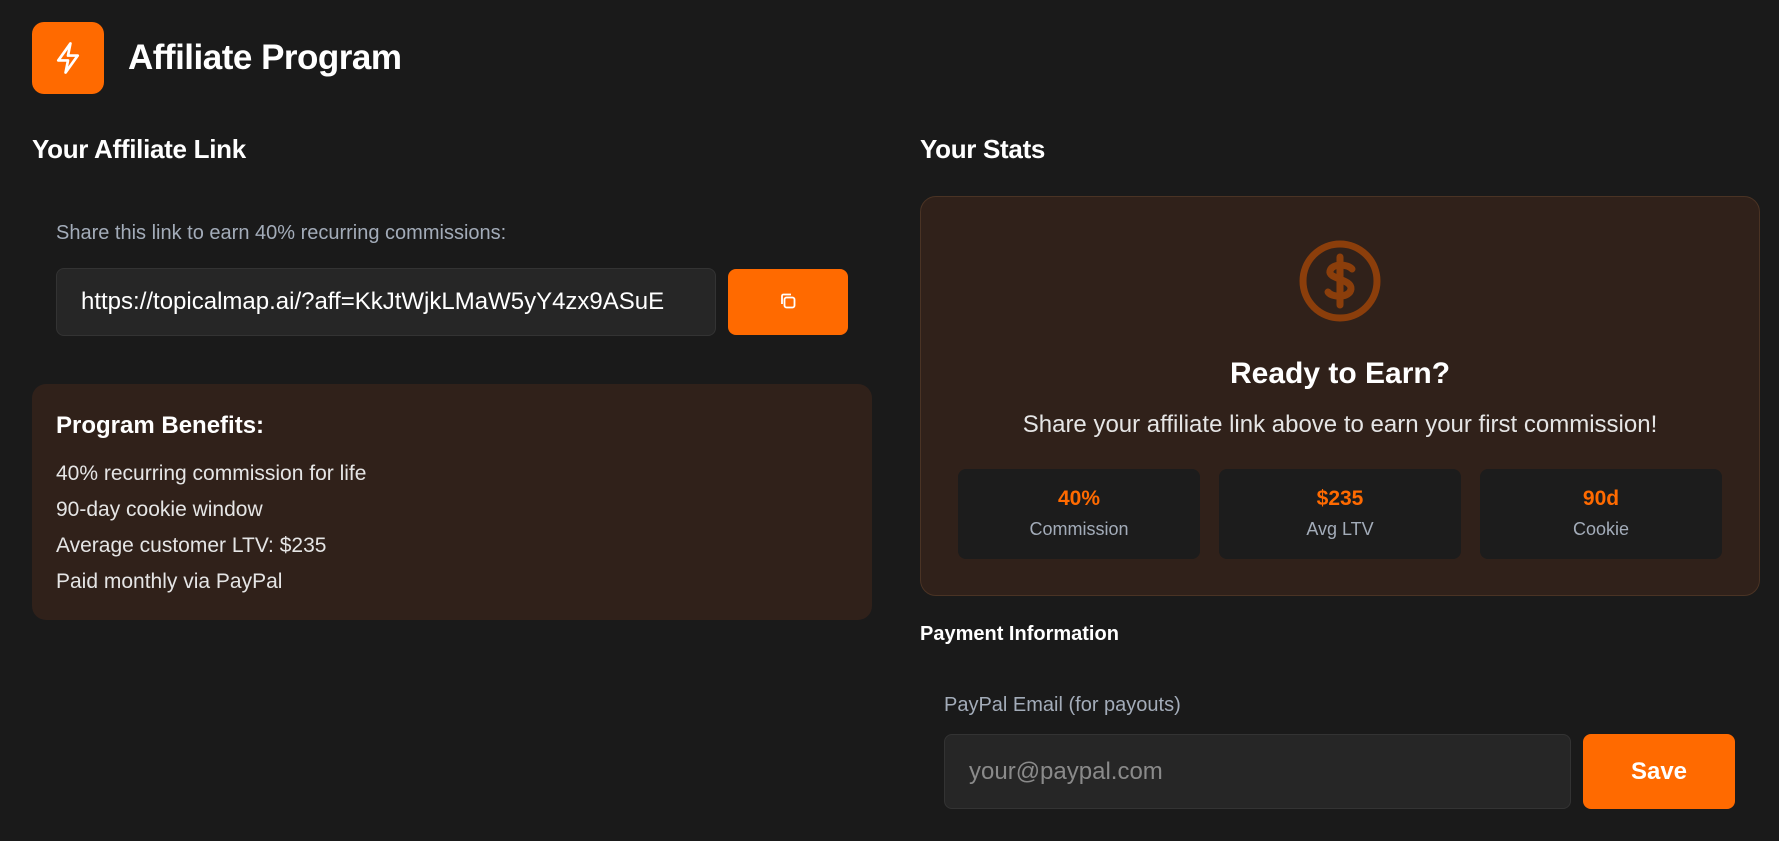  What do you see at coordinates (160, 425) in the screenshot?
I see `benefits-title: Program Benefits:` at bounding box center [160, 425].